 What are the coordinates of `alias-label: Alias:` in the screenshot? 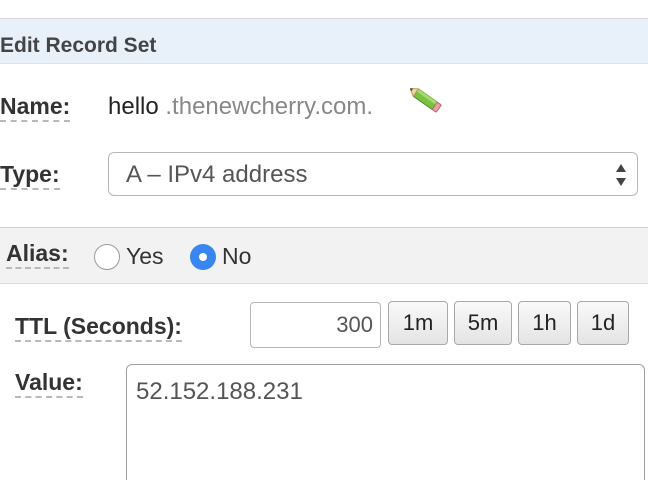 It's located at (37, 254).